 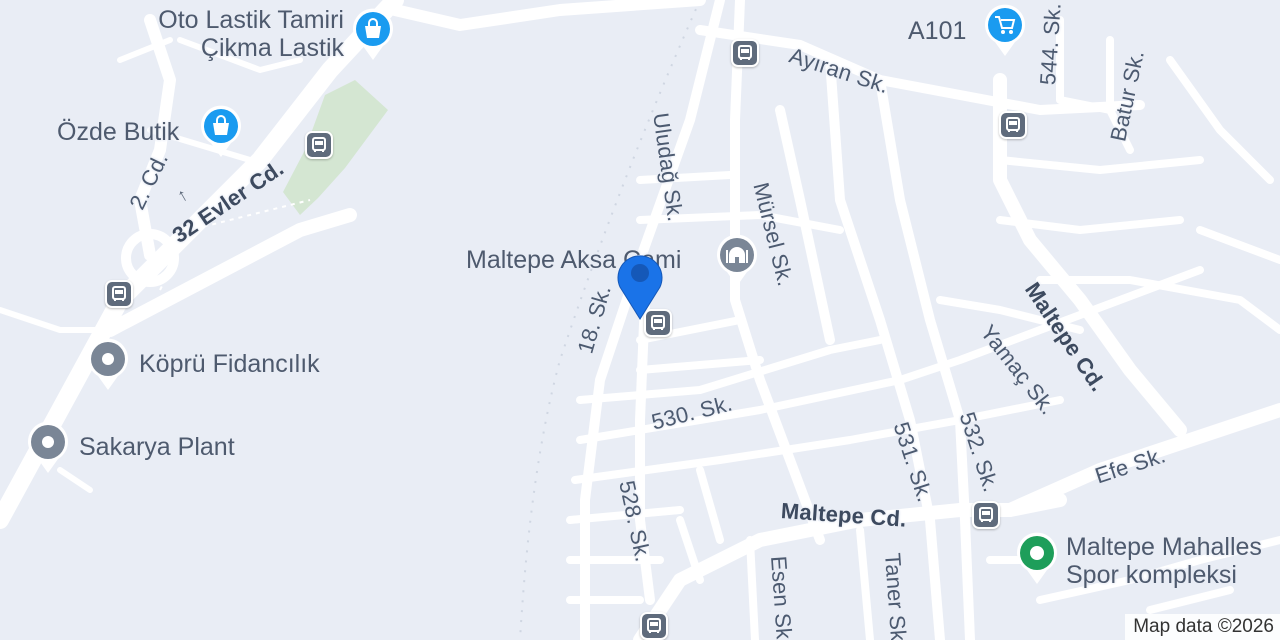 What do you see at coordinates (56, 320) in the screenshot?
I see `road-w1` at bounding box center [56, 320].